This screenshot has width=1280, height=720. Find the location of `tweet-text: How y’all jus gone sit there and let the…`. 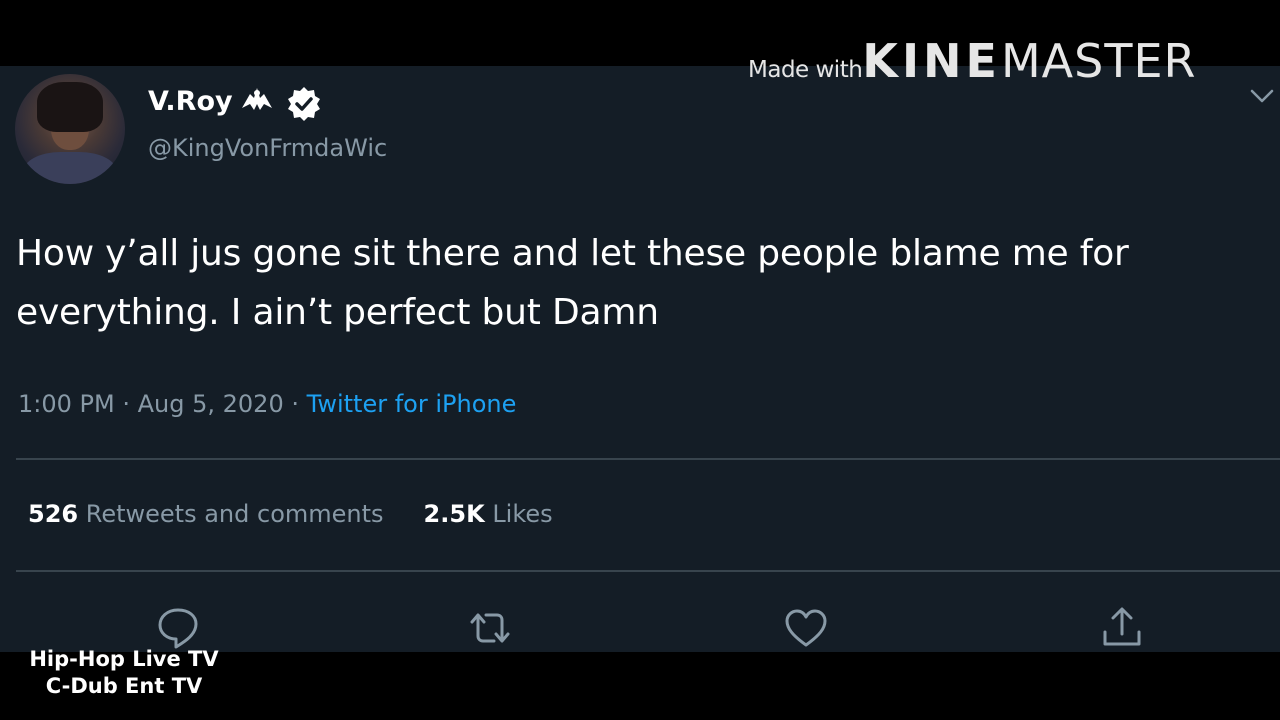

tweet-text: How y’all jus gone sit there and let the… is located at coordinates (572, 283).